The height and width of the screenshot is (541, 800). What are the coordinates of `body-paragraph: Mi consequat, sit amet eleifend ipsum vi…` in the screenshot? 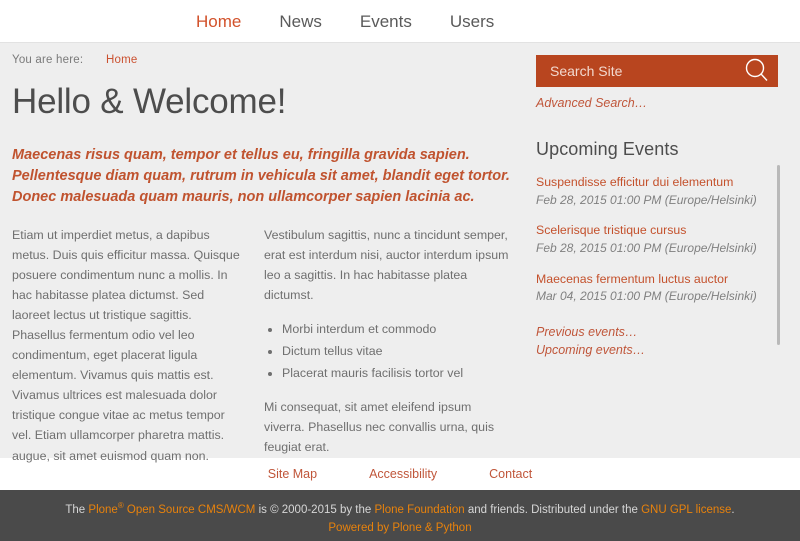 It's located at (379, 427).